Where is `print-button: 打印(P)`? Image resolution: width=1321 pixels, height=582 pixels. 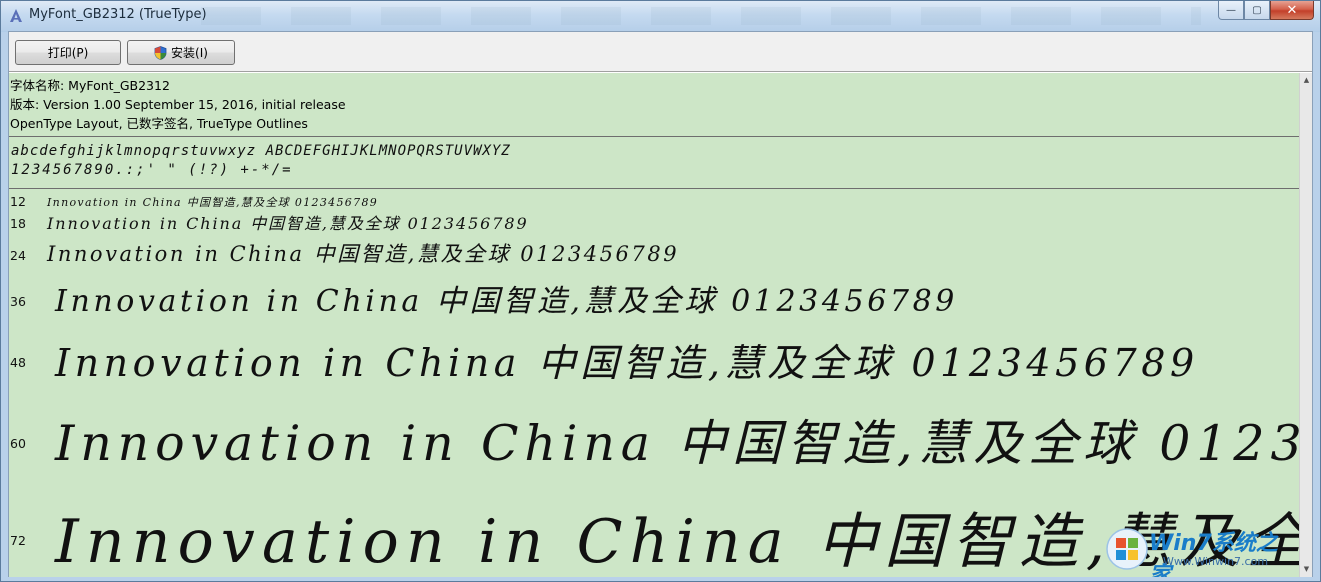
print-button: 打印(P) is located at coordinates (68, 52).